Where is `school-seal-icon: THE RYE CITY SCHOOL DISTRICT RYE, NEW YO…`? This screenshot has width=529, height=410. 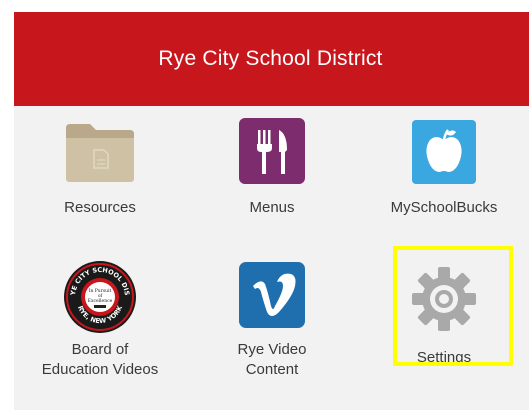
school-seal-icon: THE RYE CITY SCHOOL DISTRICT RYE, NEW YO… is located at coordinates (98, 294).